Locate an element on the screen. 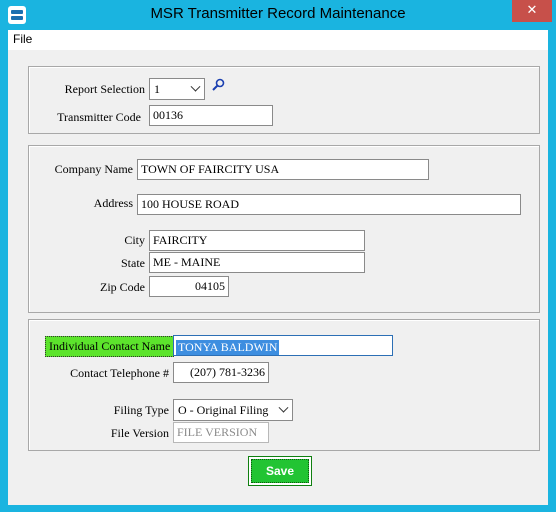  filing-type-label: Filing Type is located at coordinates (141, 410).